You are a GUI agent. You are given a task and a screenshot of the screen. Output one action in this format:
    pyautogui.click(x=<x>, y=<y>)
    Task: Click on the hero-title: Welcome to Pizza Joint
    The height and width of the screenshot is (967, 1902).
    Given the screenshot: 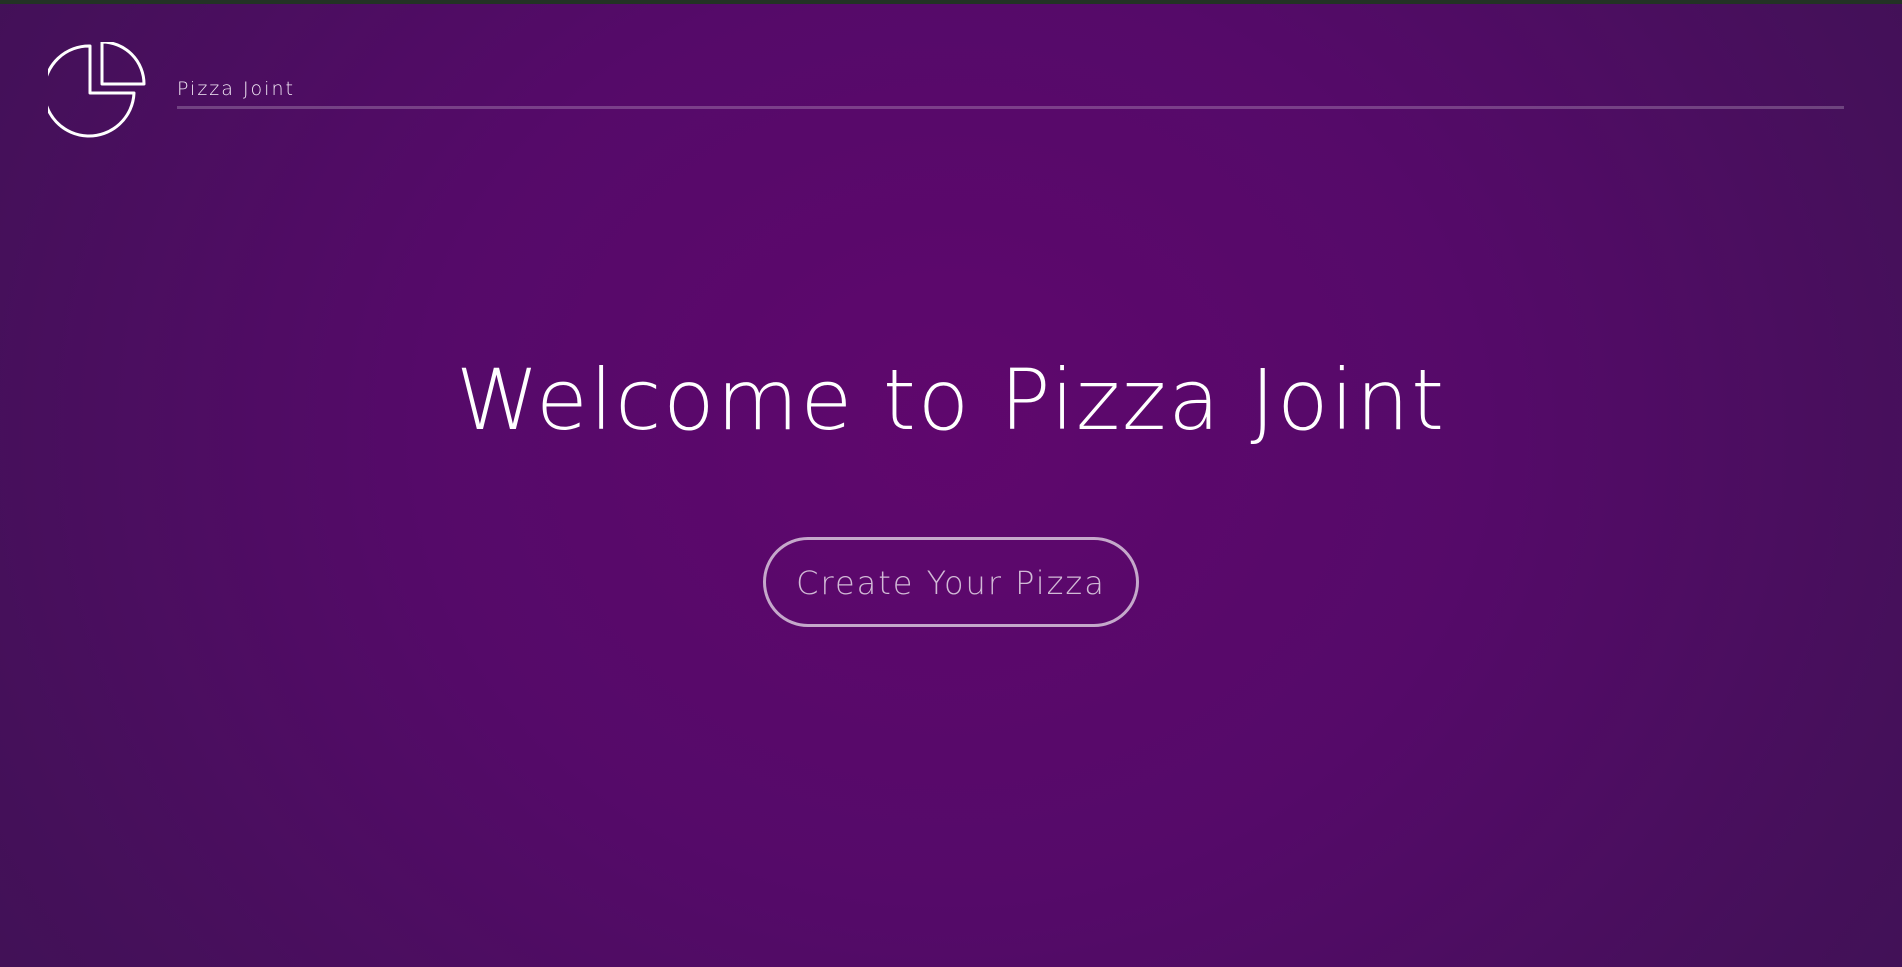 What is the action you would take?
    pyautogui.click(x=951, y=400)
    